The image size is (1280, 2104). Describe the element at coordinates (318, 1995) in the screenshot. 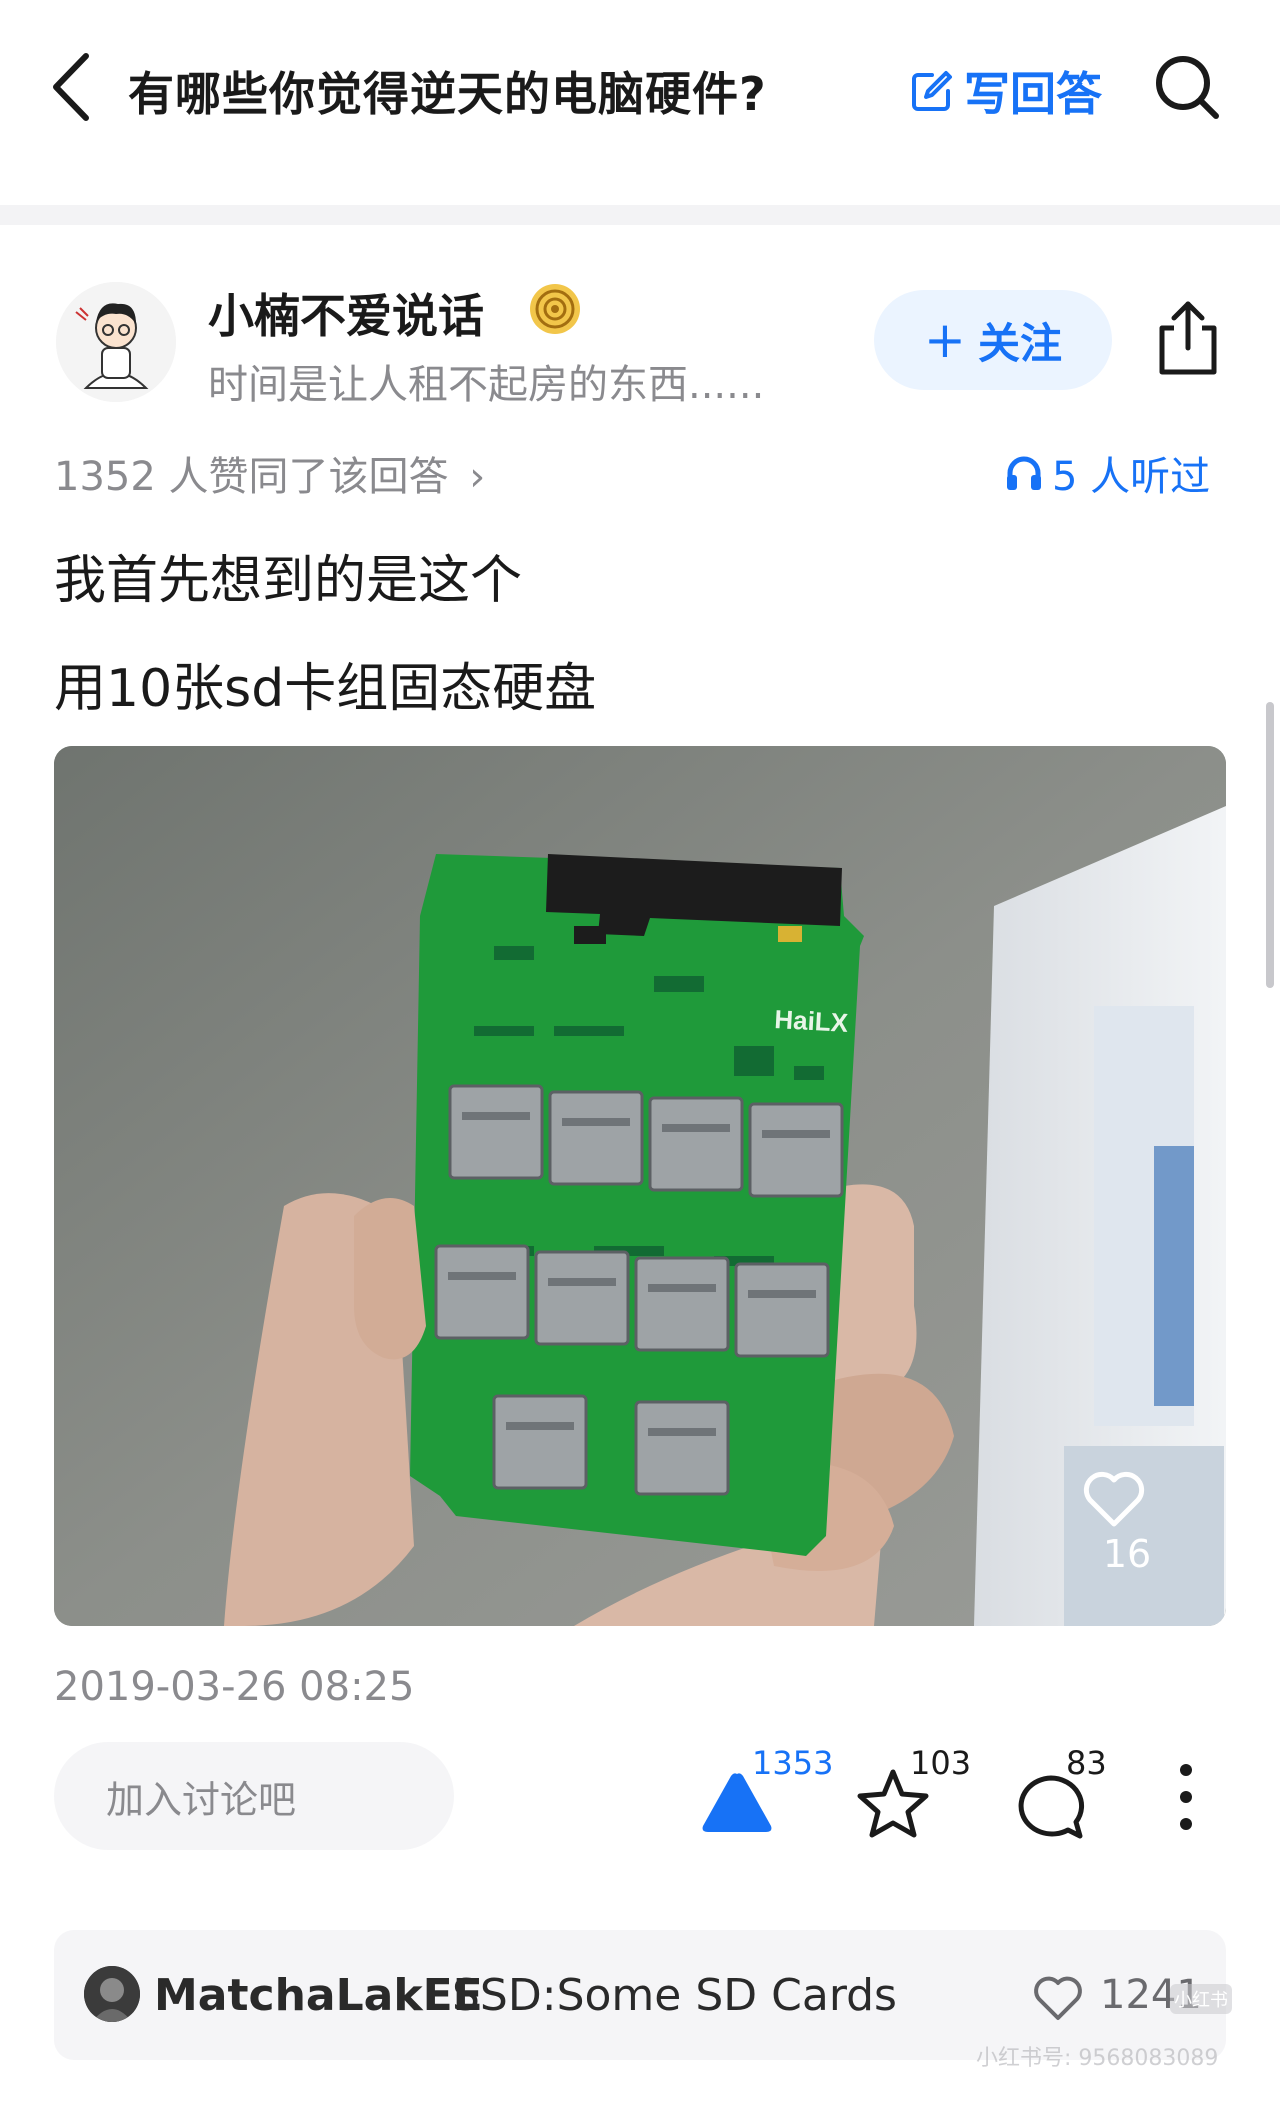

I see `commenter-name: MatchaLakEE` at that location.